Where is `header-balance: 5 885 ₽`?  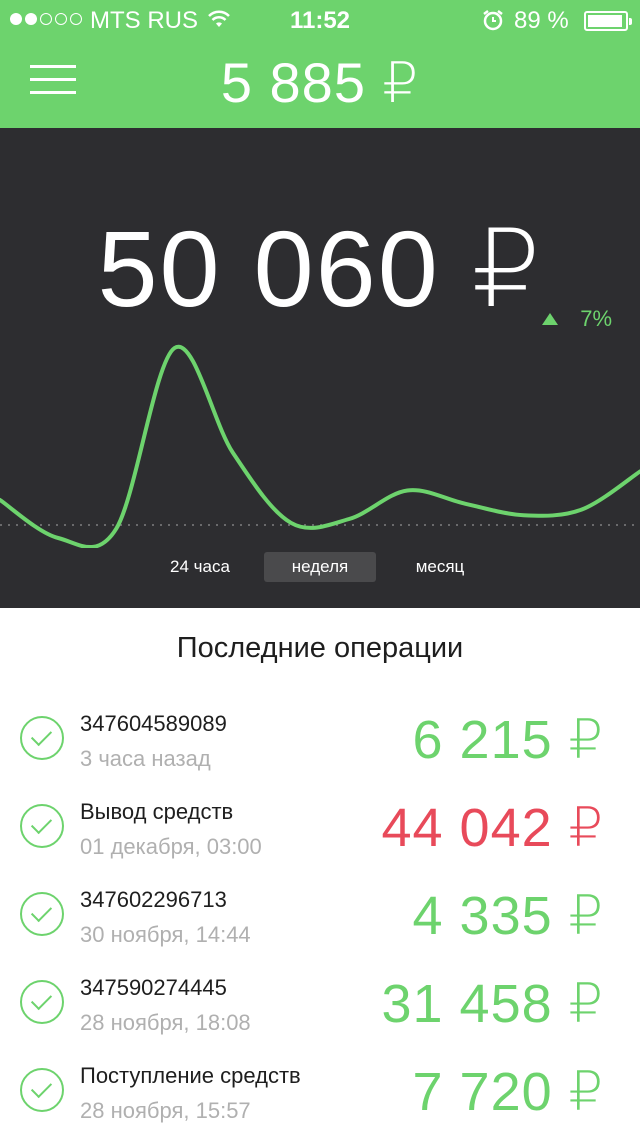 header-balance: 5 885 ₽ is located at coordinates (320, 82).